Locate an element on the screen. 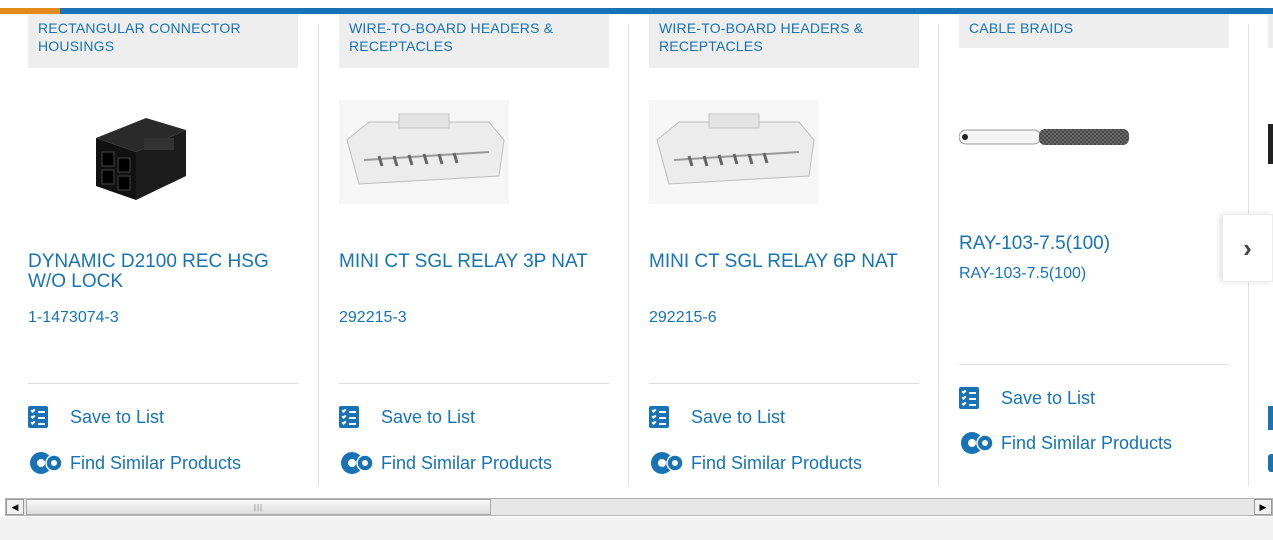  arrow-right-icon: ▶ is located at coordinates (1263, 506).